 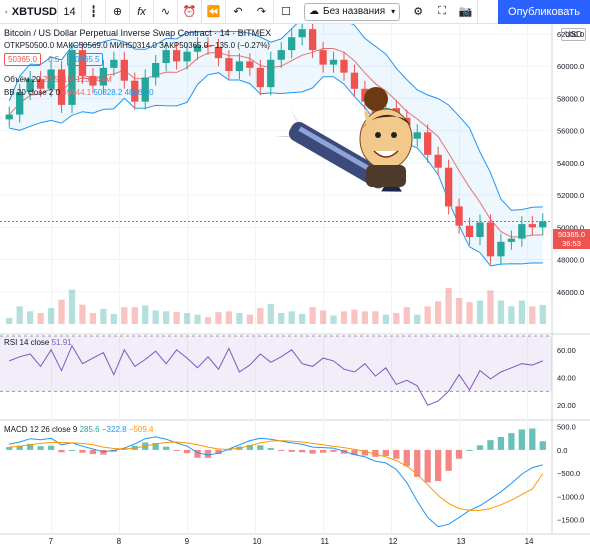 I want to click on macd-signal-value: −509.4, so click(x=141, y=429).